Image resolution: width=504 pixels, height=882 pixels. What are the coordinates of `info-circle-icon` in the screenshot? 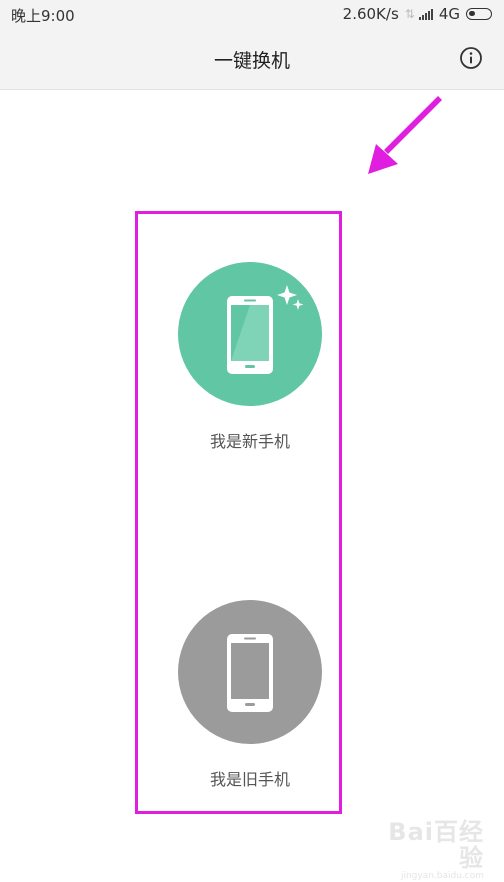 It's located at (471, 58).